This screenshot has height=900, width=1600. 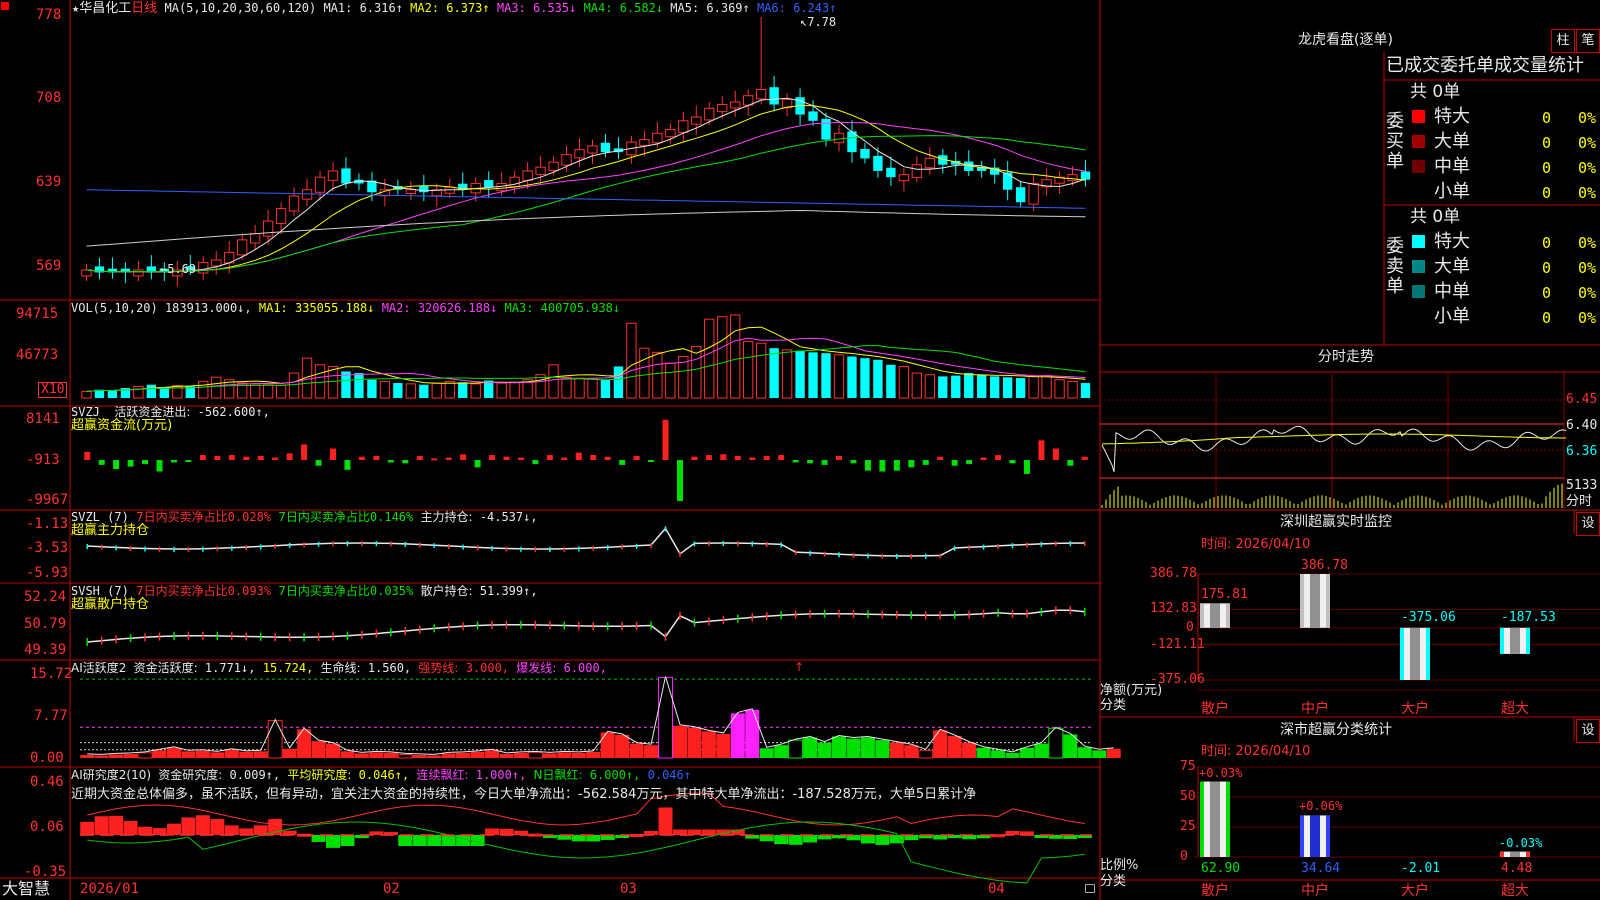 What do you see at coordinates (1173, 609) in the screenshot?
I see `szmon-y-label-1: 132.83` at bounding box center [1173, 609].